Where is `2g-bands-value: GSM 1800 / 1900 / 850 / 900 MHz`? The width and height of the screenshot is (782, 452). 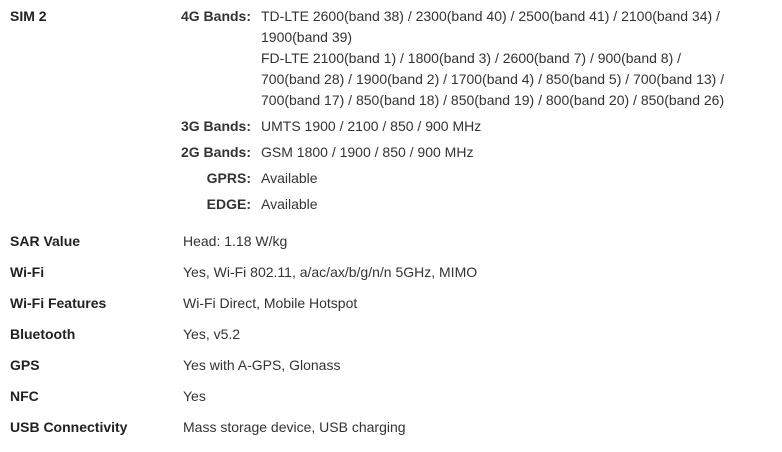
2g-bands-value: GSM 1800 / 1900 / 850 / 900 MHz is located at coordinates (367, 152).